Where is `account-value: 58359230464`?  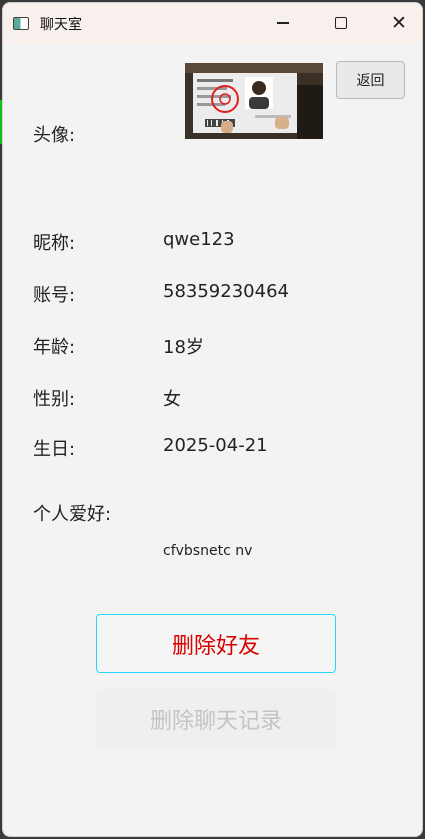
account-value: 58359230464 is located at coordinates (226, 291).